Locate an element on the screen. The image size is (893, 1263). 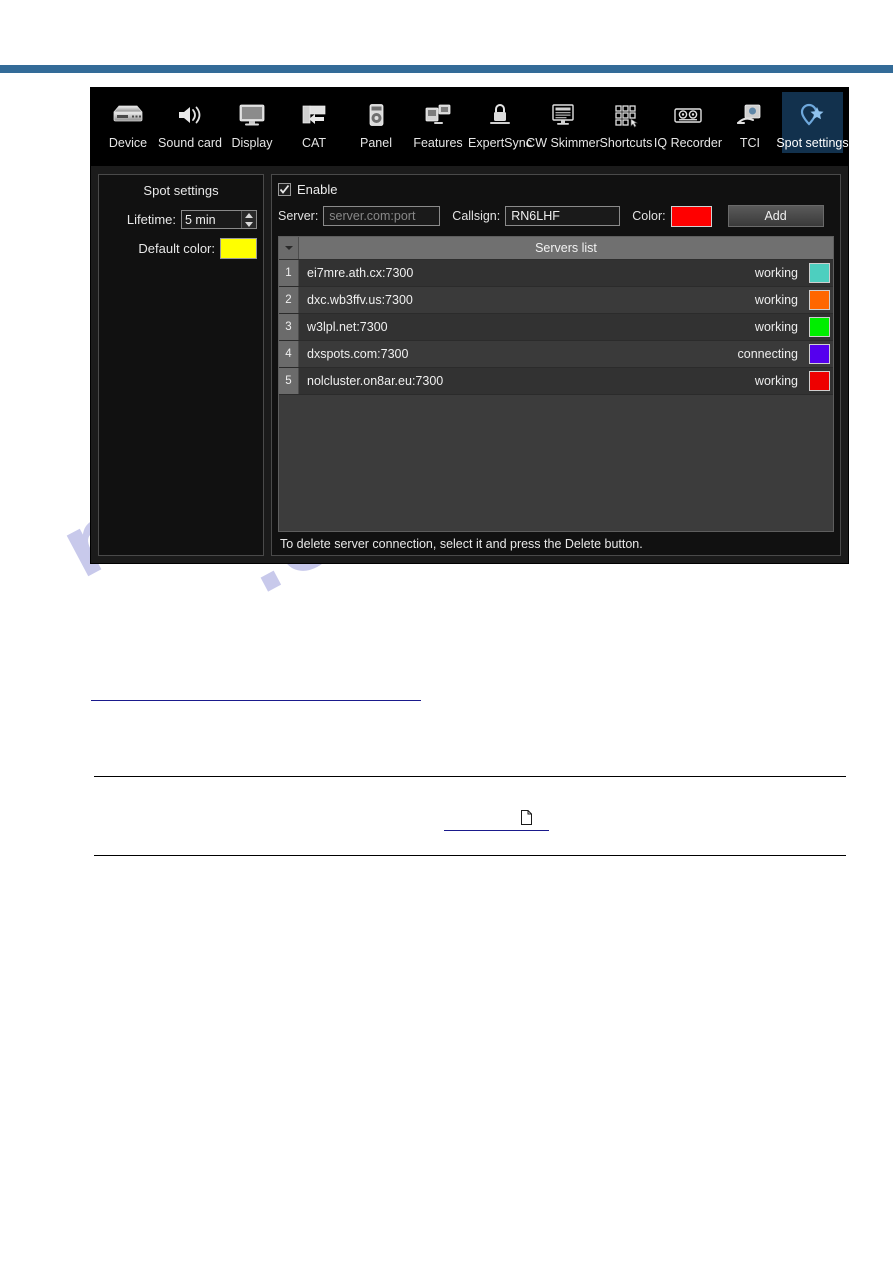
default-color-swatch is located at coordinates (238, 248).